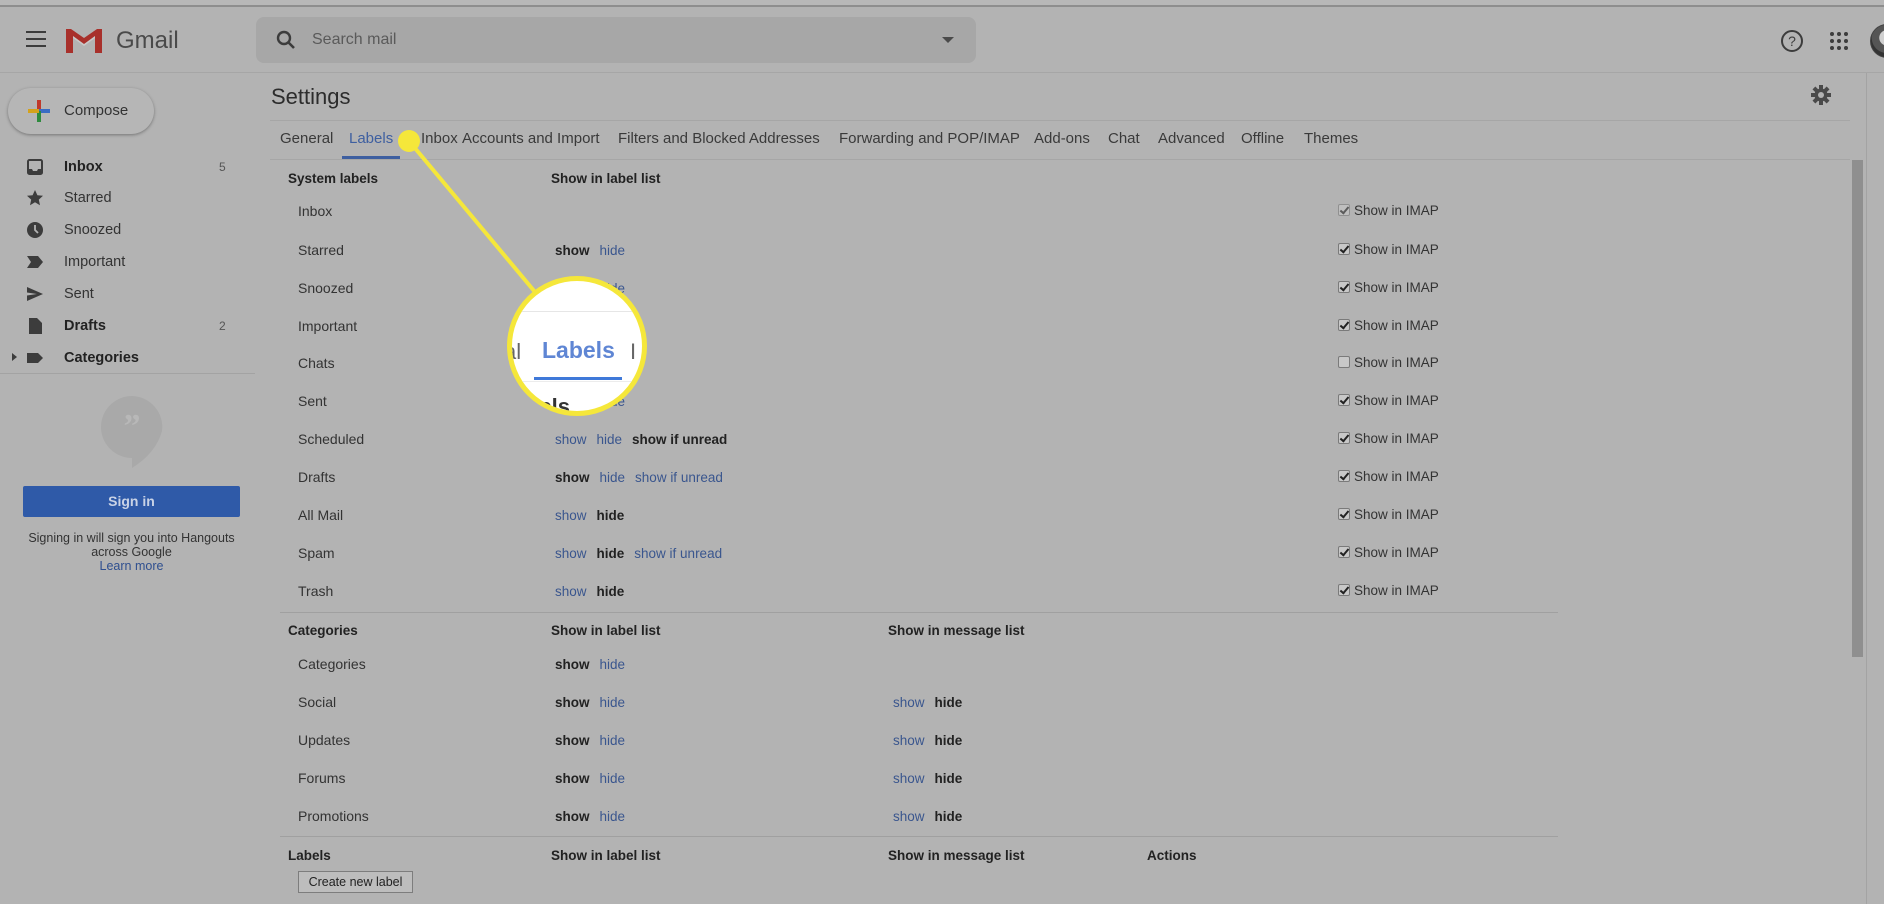 Image resolution: width=1884 pixels, height=904 pixels. What do you see at coordinates (322, 778) in the screenshot?
I see `category-name: Forums` at bounding box center [322, 778].